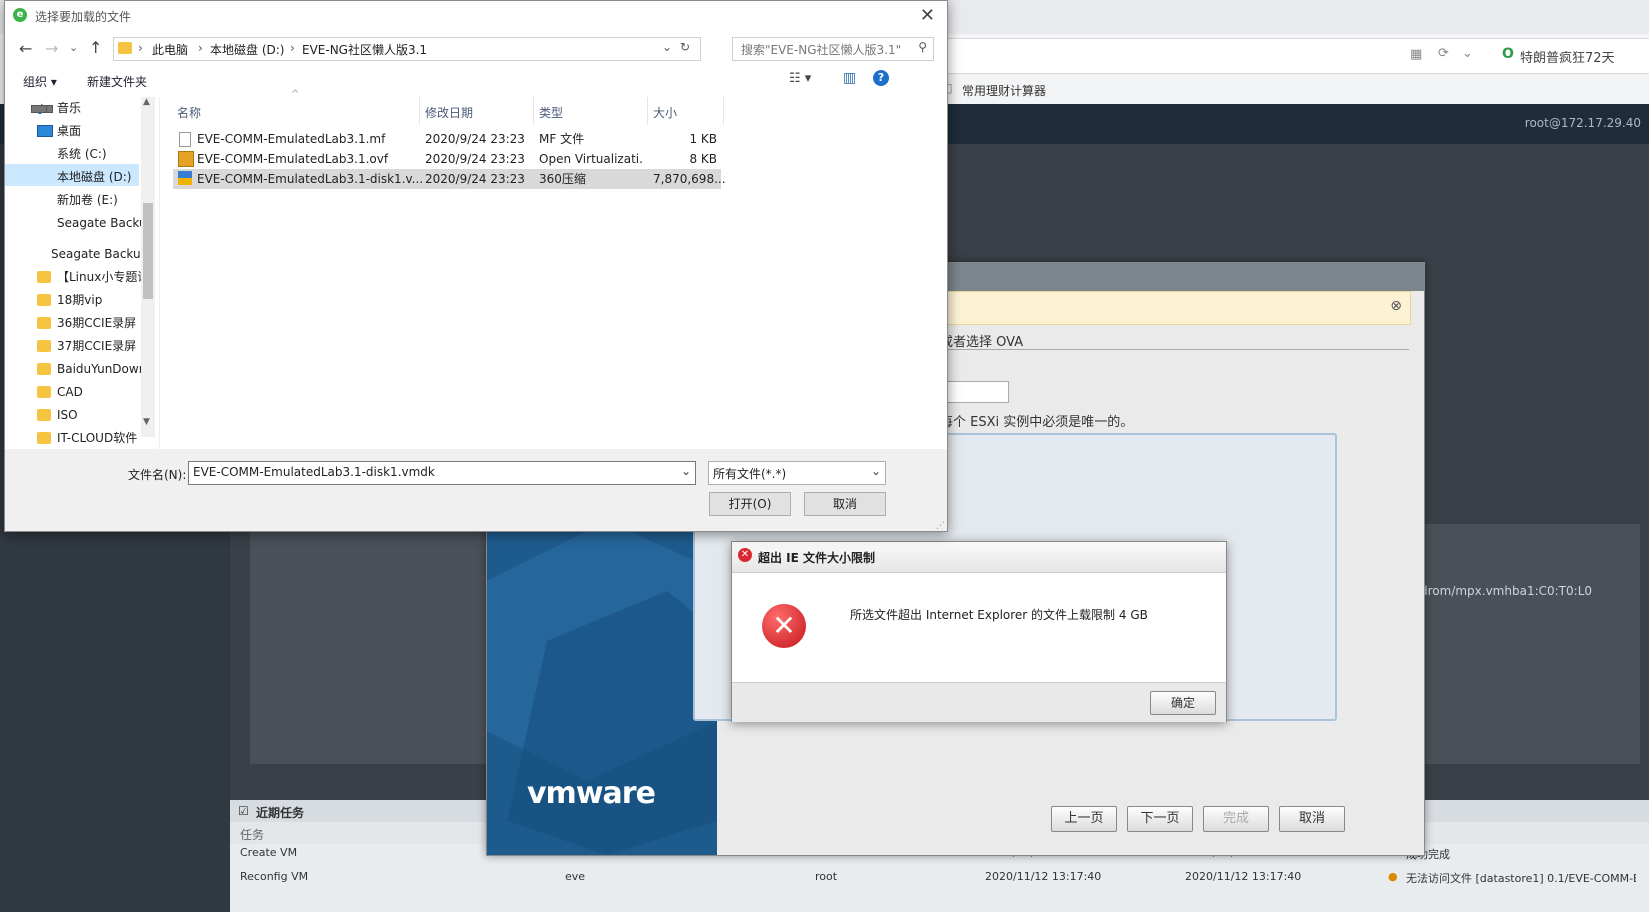  Describe the element at coordinates (148, 251) in the screenshot. I see `scroll-thumb` at that location.